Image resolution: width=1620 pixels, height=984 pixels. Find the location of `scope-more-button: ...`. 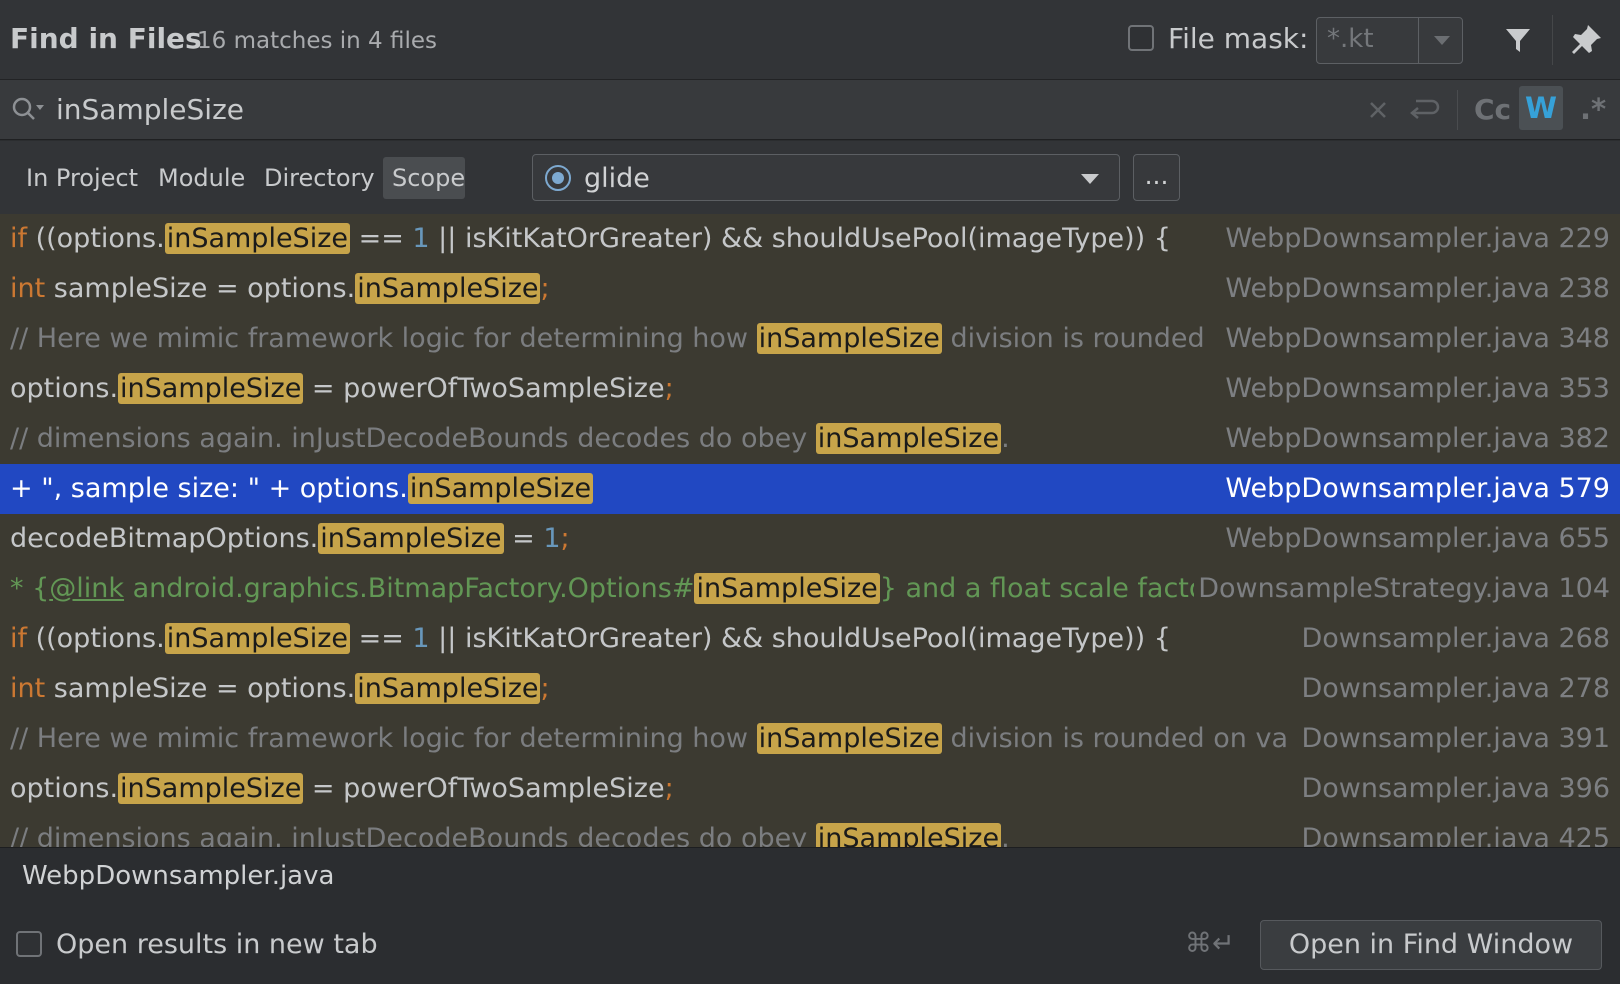

scope-more-button: ... is located at coordinates (1156, 177).